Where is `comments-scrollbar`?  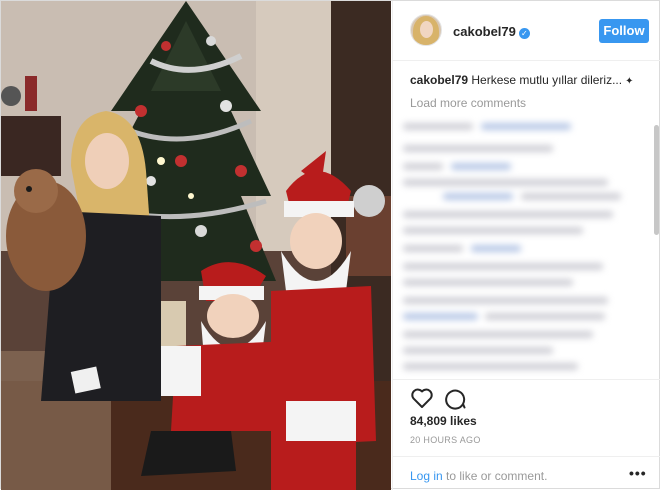 comments-scrollbar is located at coordinates (656, 180).